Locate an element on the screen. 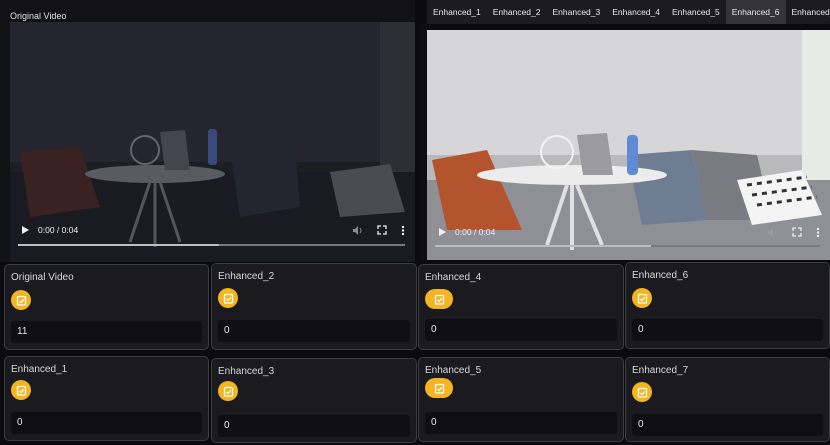 This screenshot has width=830, height=445. stat-label: Enhanced_7 is located at coordinates (660, 370).